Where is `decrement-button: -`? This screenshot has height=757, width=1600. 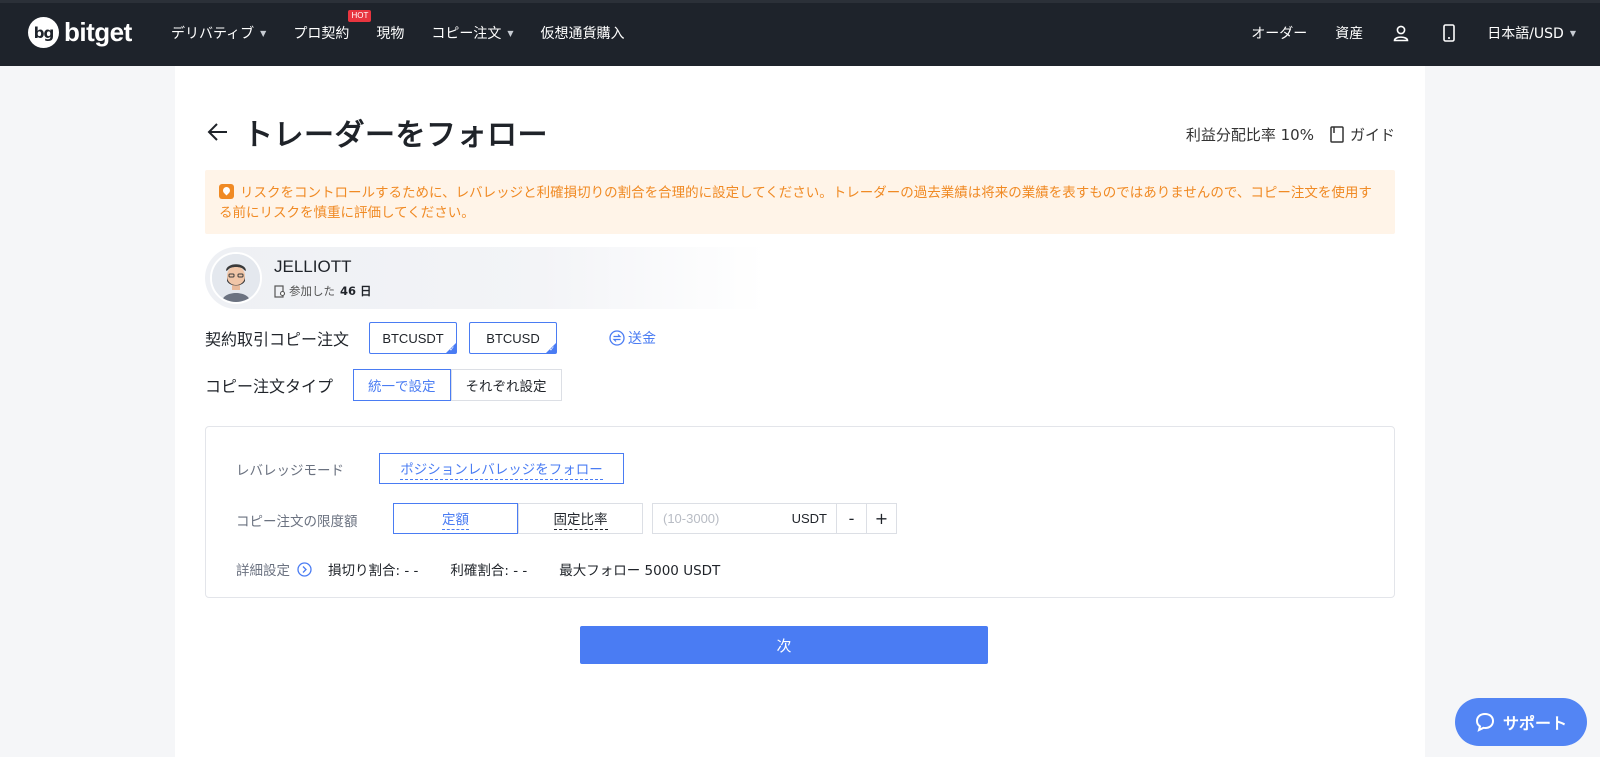 decrement-button: - is located at coordinates (851, 518).